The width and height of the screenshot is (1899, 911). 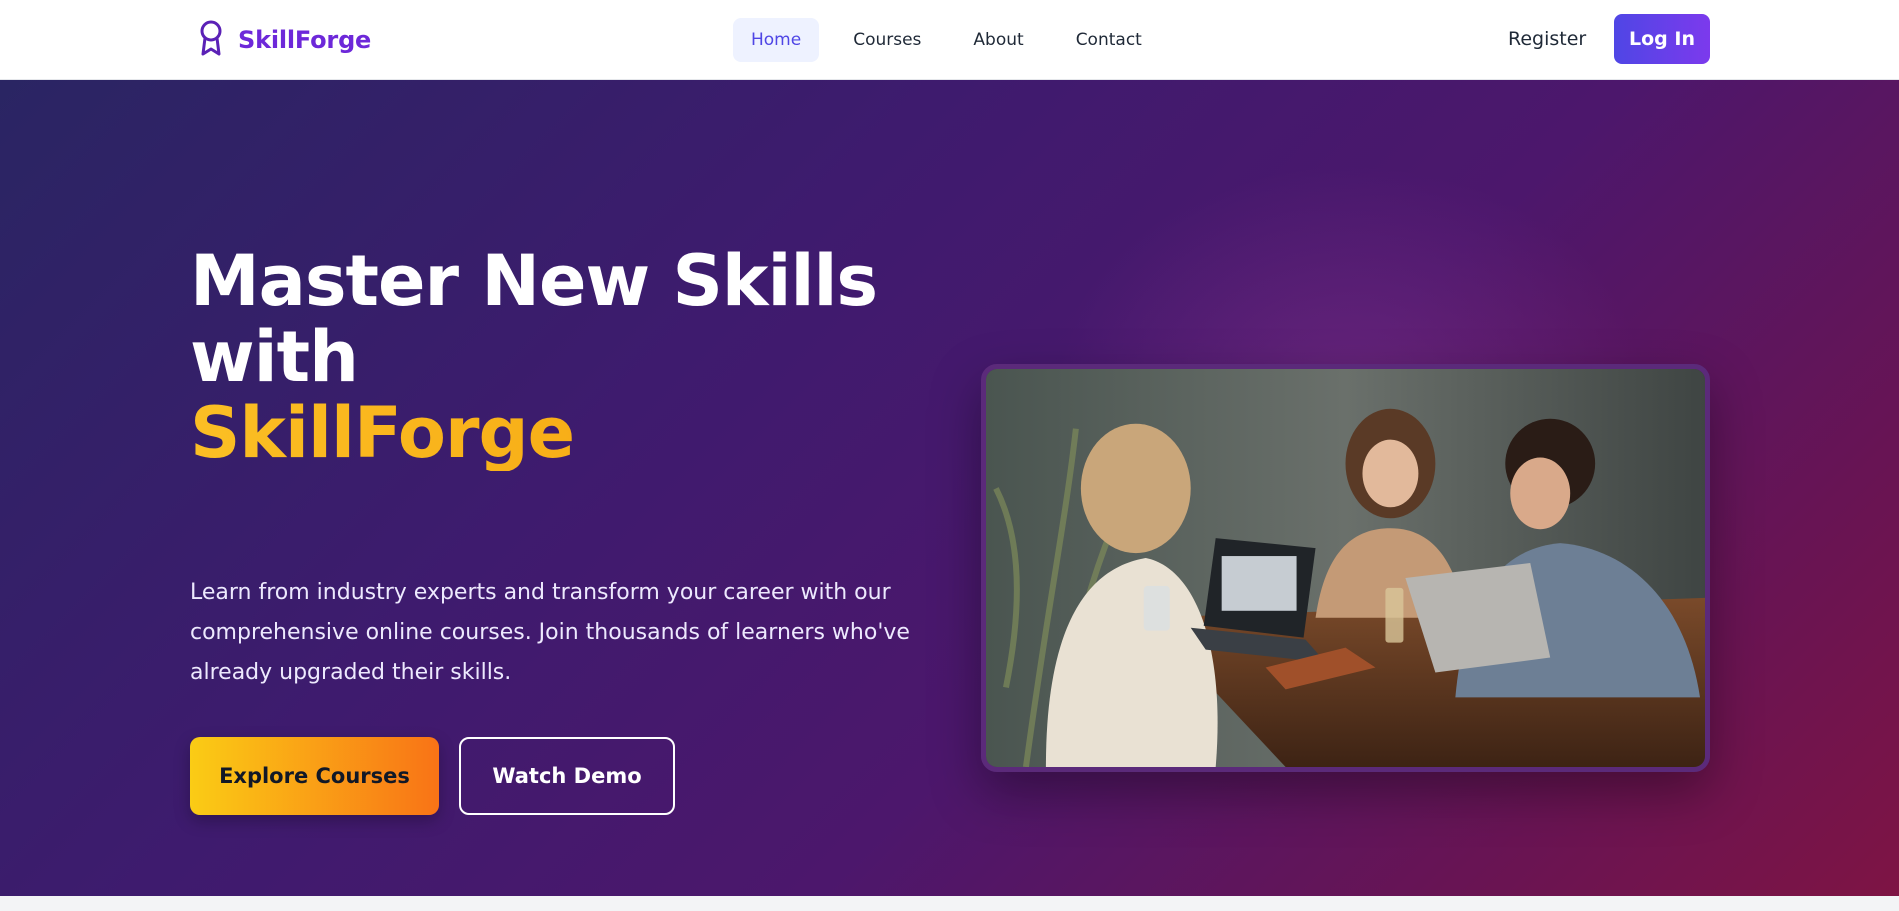 What do you see at coordinates (314, 776) in the screenshot?
I see `explore-courses-button: Explore Courses` at bounding box center [314, 776].